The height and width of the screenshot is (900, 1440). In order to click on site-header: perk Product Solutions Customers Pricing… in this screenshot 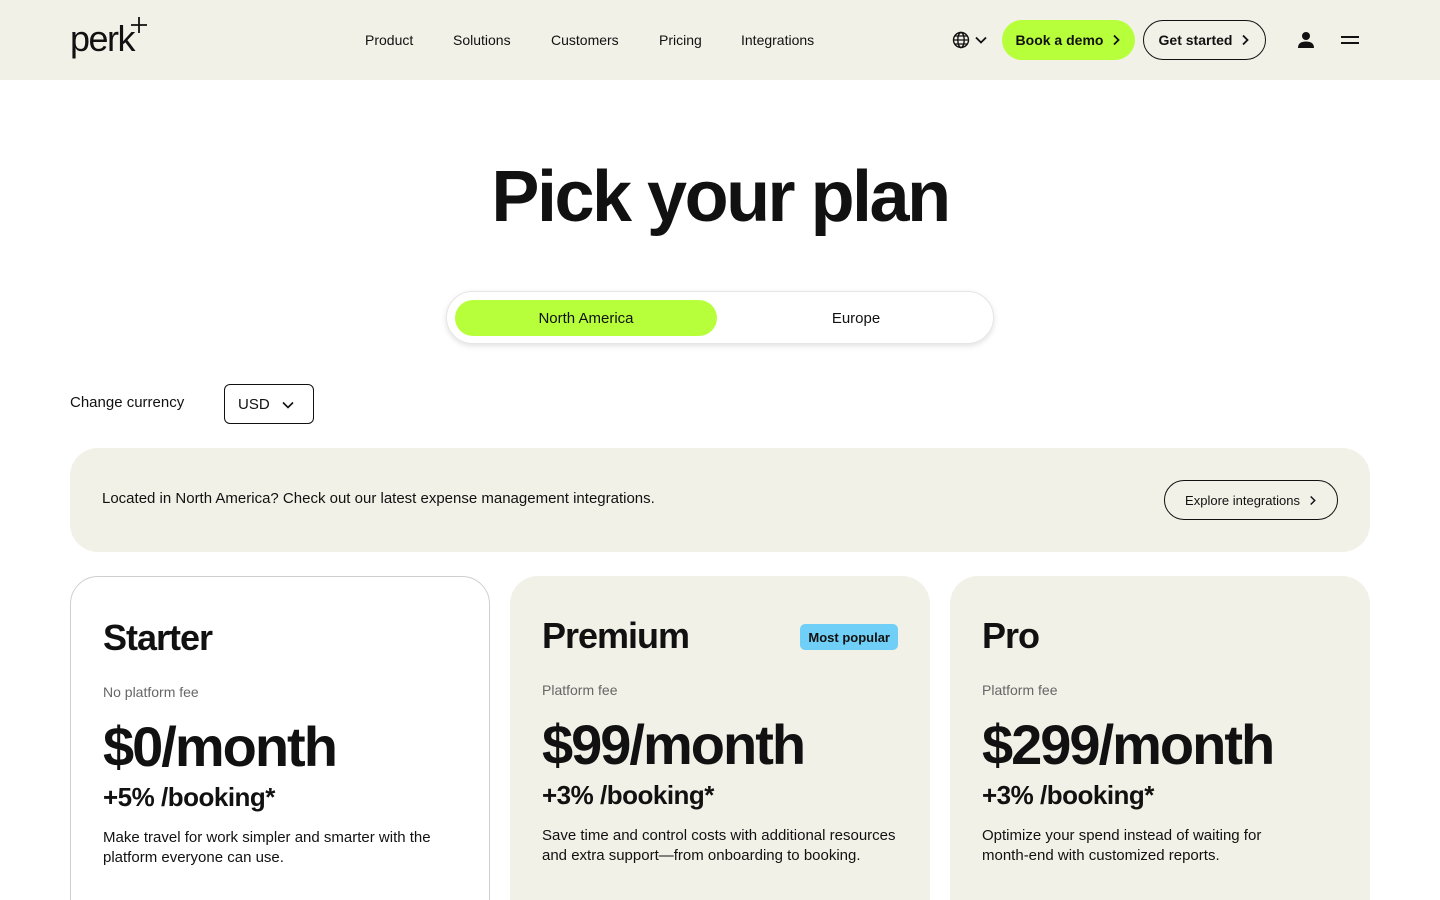, I will do `click(720, 40)`.